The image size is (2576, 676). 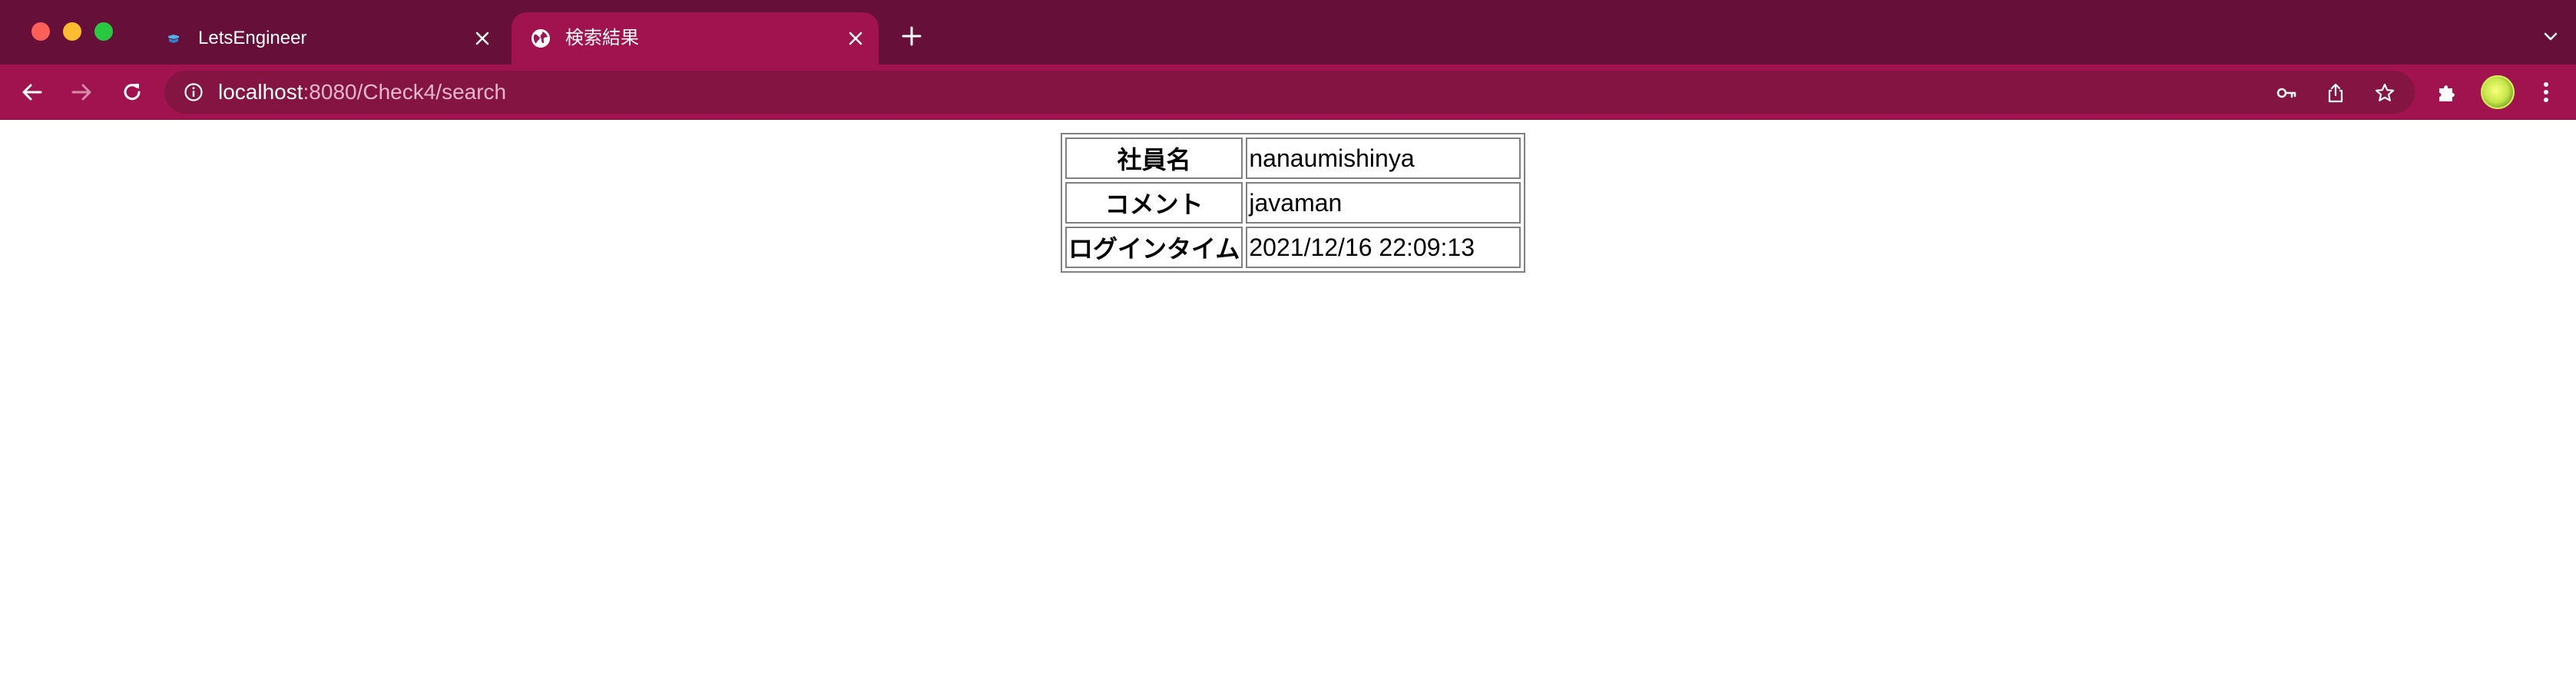 What do you see at coordinates (540, 38) in the screenshot?
I see `globe-icon` at bounding box center [540, 38].